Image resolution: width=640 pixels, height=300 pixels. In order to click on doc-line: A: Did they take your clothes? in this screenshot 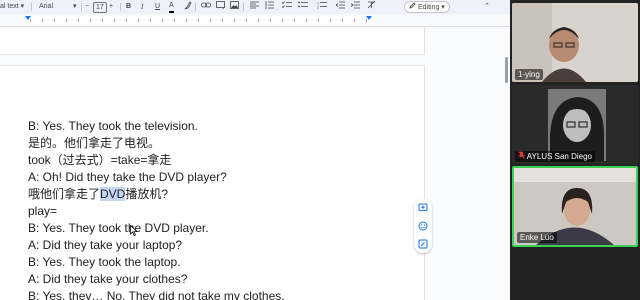, I will do `click(108, 279)`.